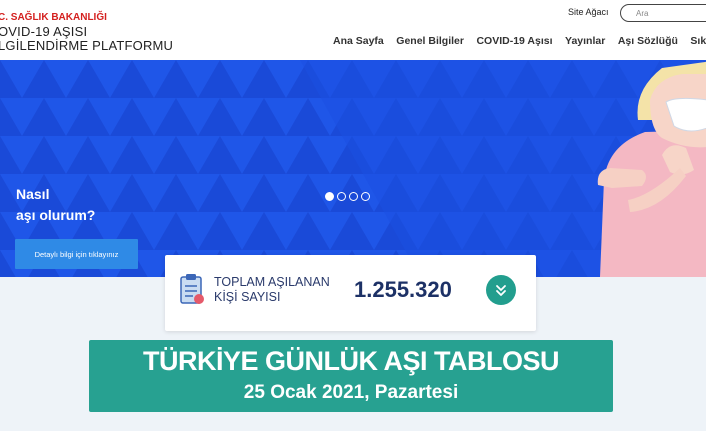 This screenshot has height=431, width=706. I want to click on double-chevron-down-icon, so click(501, 290).